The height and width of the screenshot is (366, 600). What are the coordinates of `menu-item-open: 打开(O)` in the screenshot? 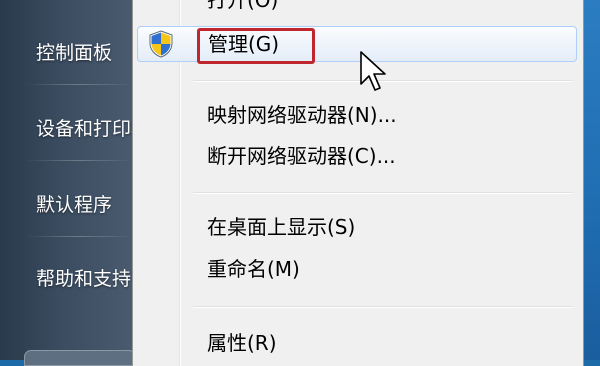 It's located at (358, 8).